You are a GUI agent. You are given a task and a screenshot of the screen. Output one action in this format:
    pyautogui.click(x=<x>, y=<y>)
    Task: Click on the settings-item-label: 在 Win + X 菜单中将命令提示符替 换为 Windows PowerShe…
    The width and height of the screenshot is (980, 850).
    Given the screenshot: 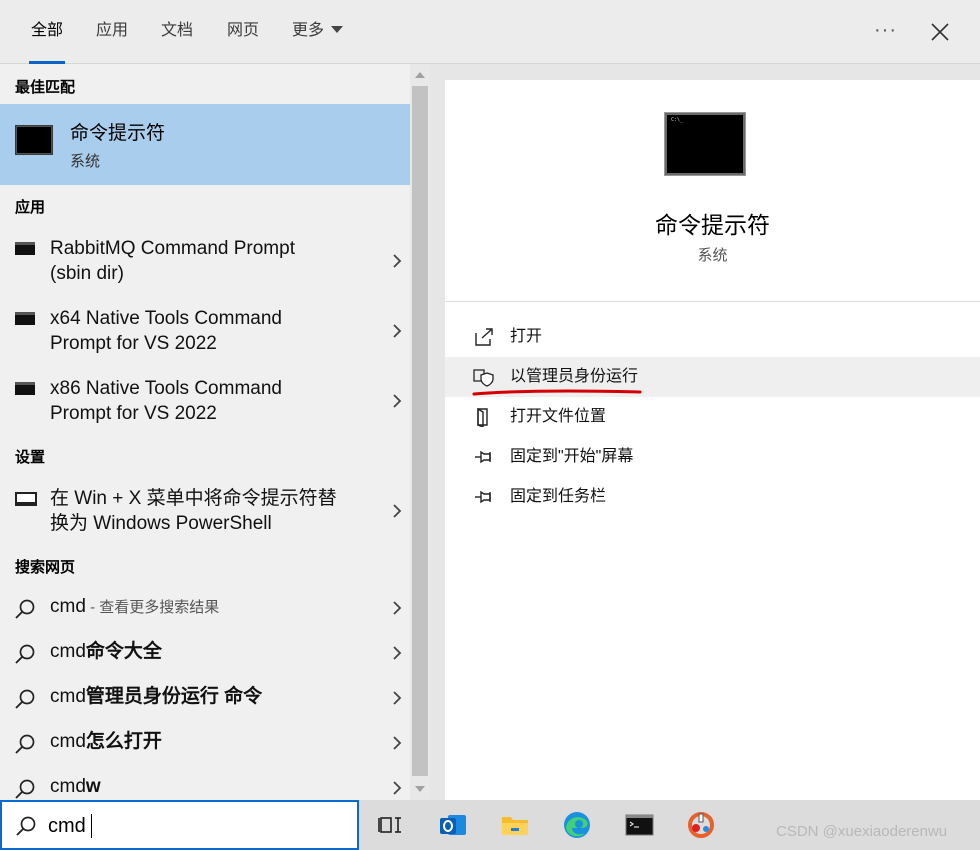 What is the action you would take?
    pyautogui.click(x=210, y=511)
    